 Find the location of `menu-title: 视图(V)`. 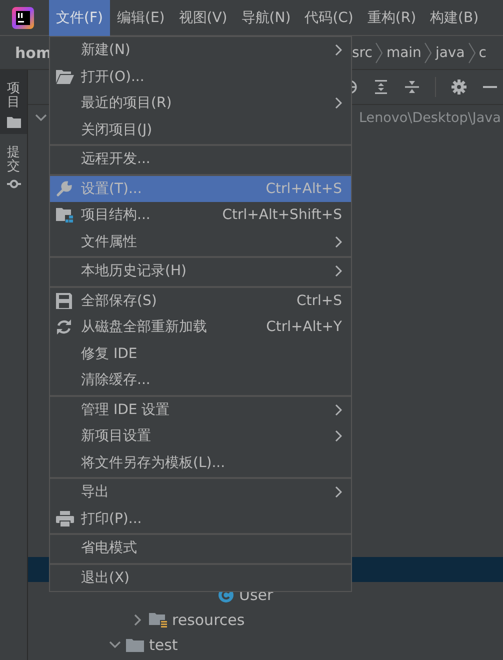

menu-title: 视图(V) is located at coordinates (203, 18).